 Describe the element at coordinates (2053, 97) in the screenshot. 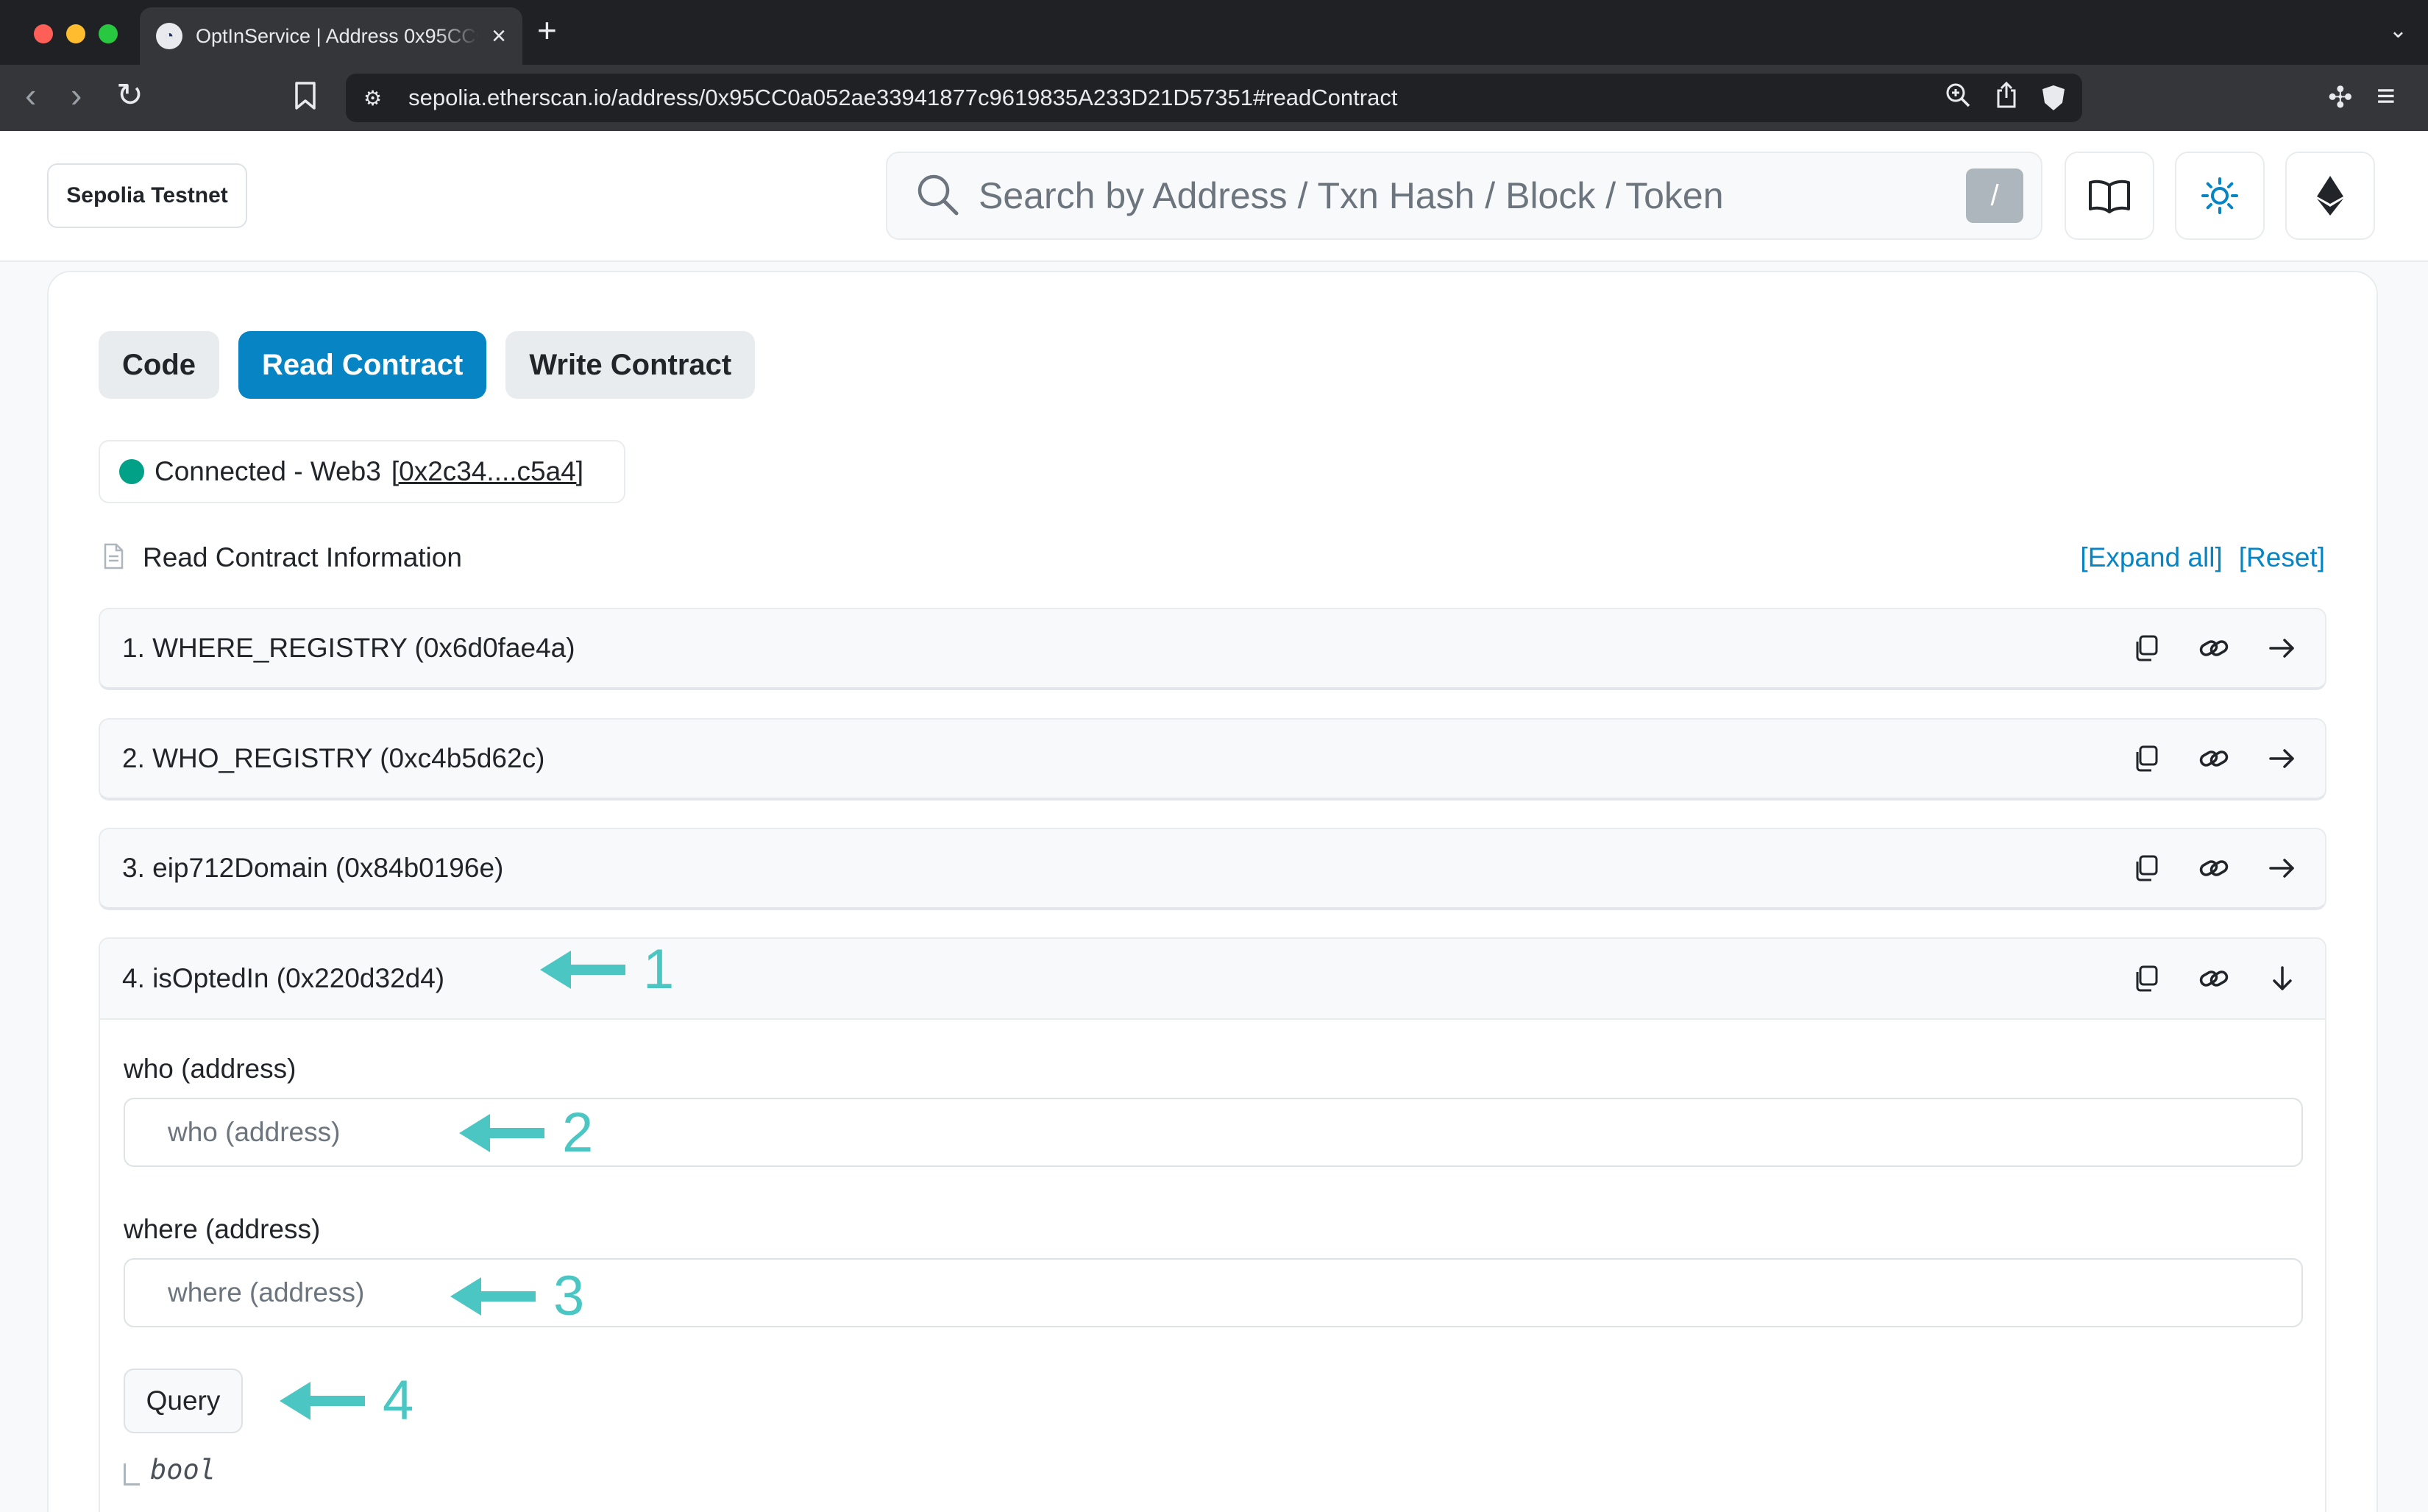

I see `brave-shield-icon` at that location.